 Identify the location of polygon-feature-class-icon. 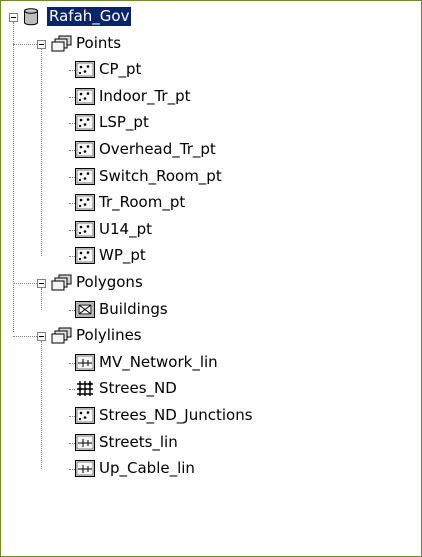
(85, 311).